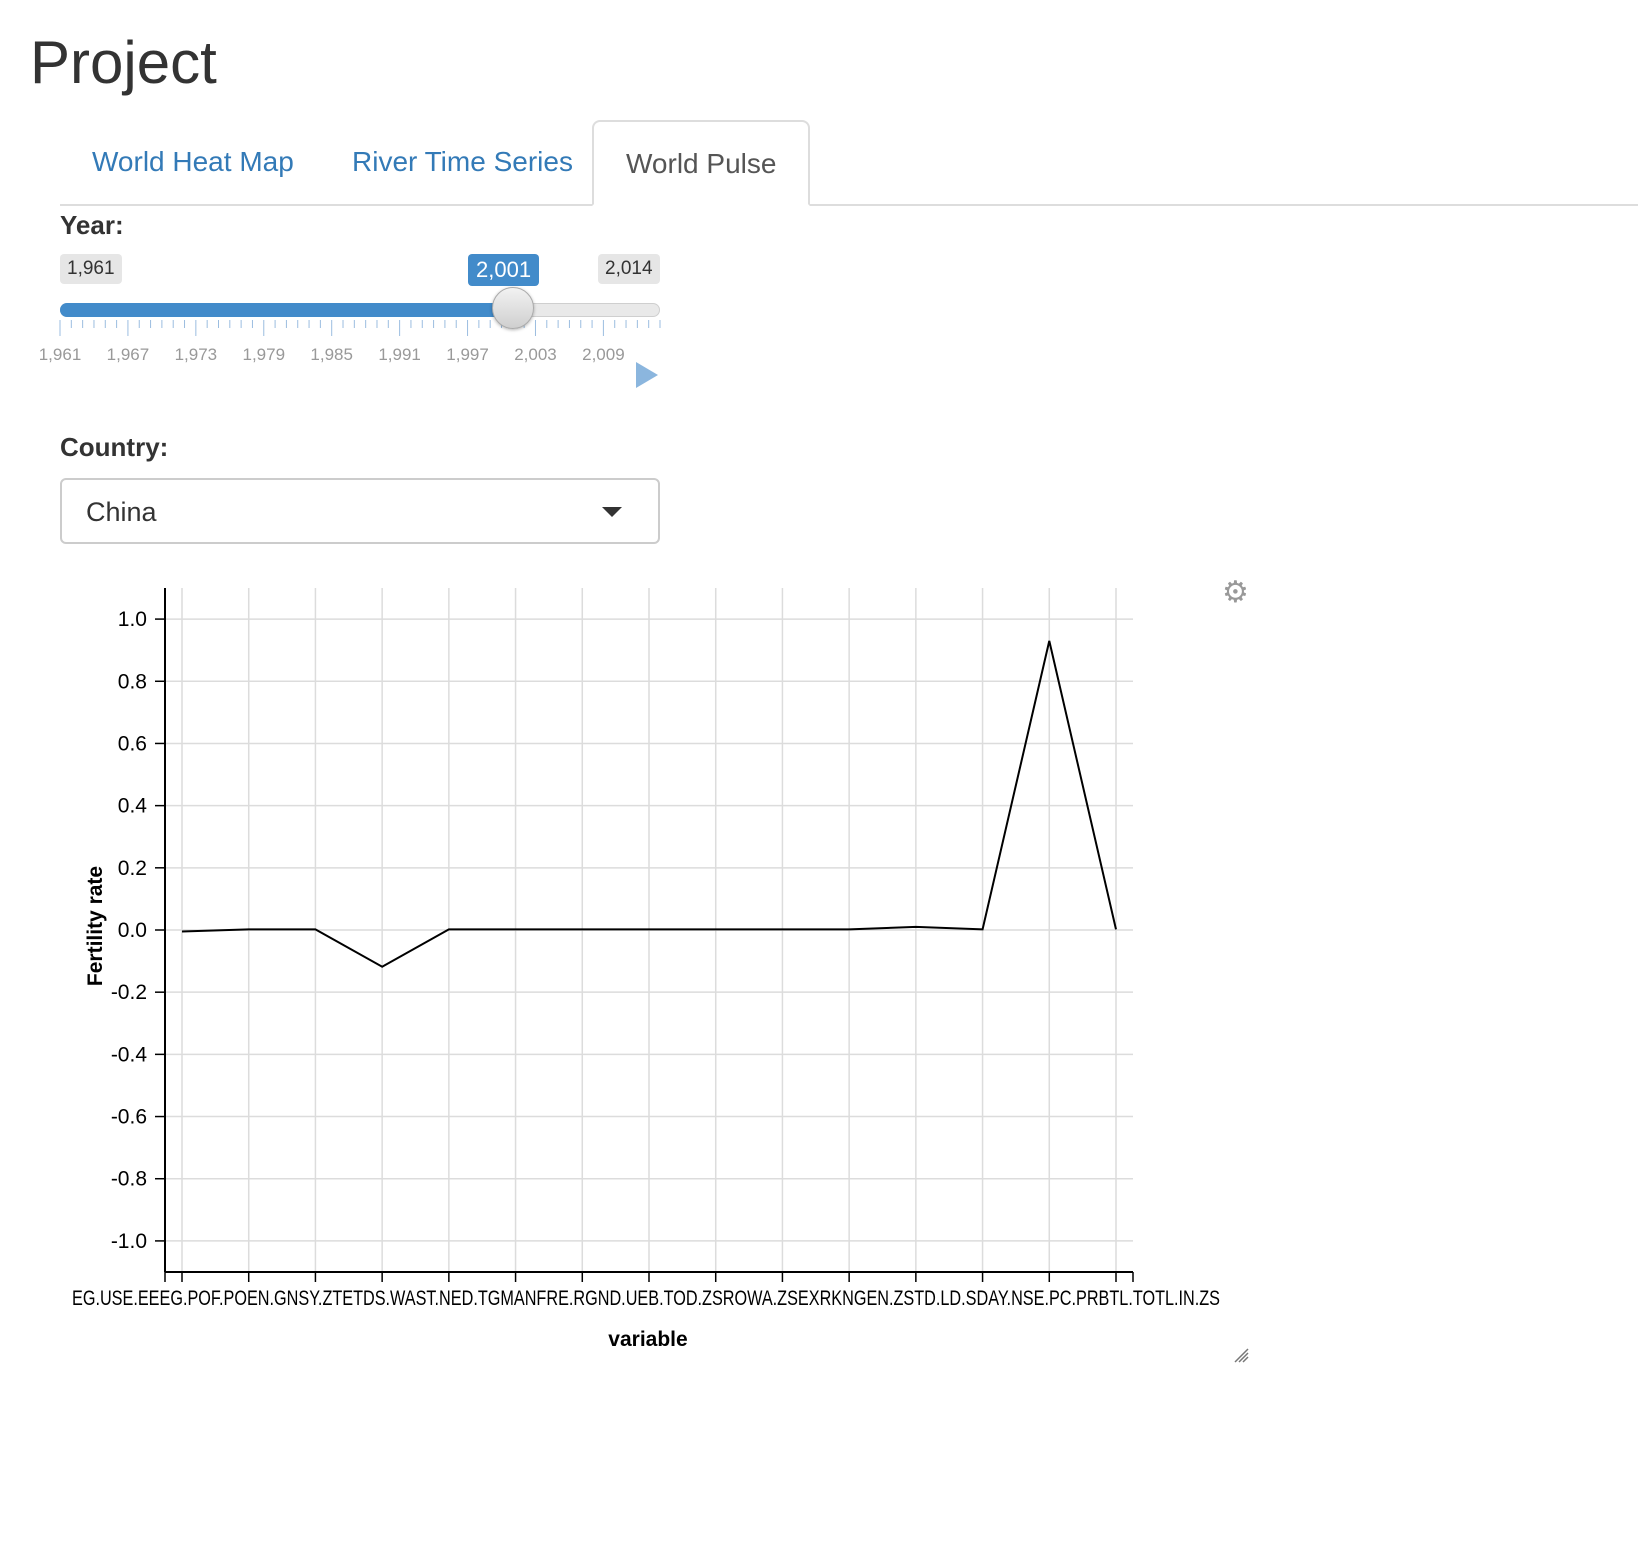  What do you see at coordinates (60, 354) in the screenshot?
I see `slider-tick-label: 1,961` at bounding box center [60, 354].